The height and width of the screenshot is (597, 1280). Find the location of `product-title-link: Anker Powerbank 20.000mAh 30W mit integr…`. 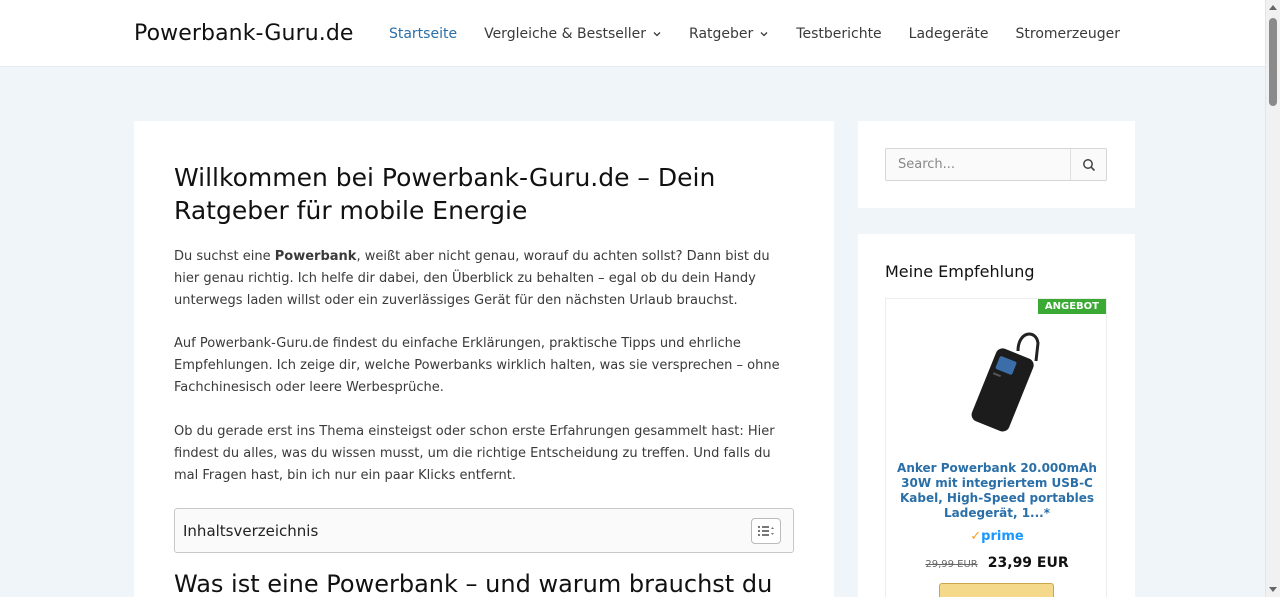

product-title-link: Anker Powerbank 20.000mAh 30W mit integr… is located at coordinates (997, 491).